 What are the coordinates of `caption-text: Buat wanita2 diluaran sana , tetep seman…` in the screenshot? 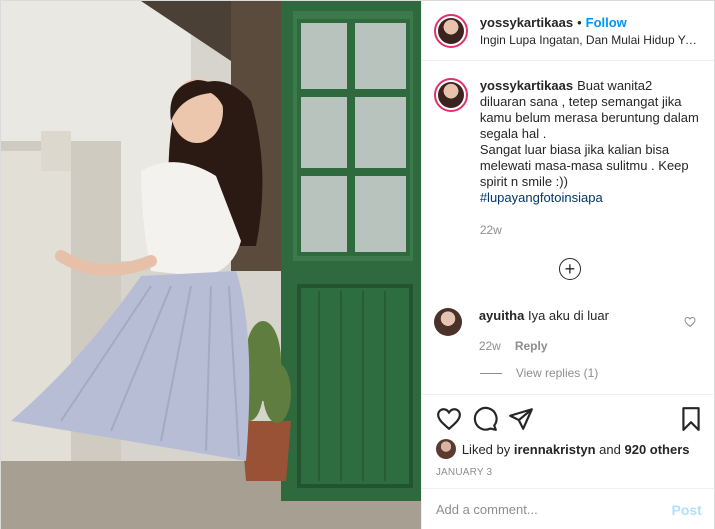 It's located at (589, 133).